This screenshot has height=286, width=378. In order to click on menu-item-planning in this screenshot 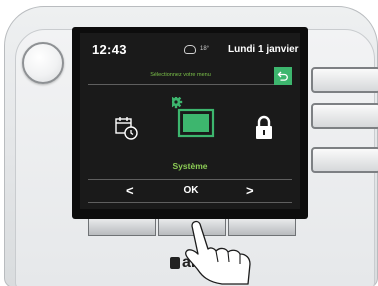, I will do `click(127, 130)`.